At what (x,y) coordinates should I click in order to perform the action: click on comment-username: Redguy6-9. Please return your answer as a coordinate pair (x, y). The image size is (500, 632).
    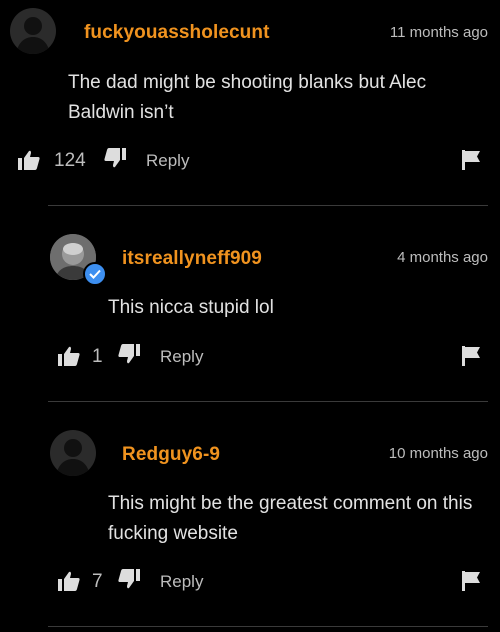
    Looking at the image, I should click on (171, 455).